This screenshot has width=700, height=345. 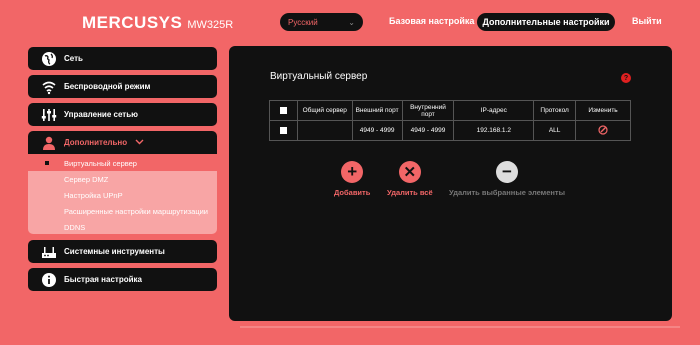 I want to click on sidebar-item-system-tools: Системные инструменты, so click(x=122, y=251).